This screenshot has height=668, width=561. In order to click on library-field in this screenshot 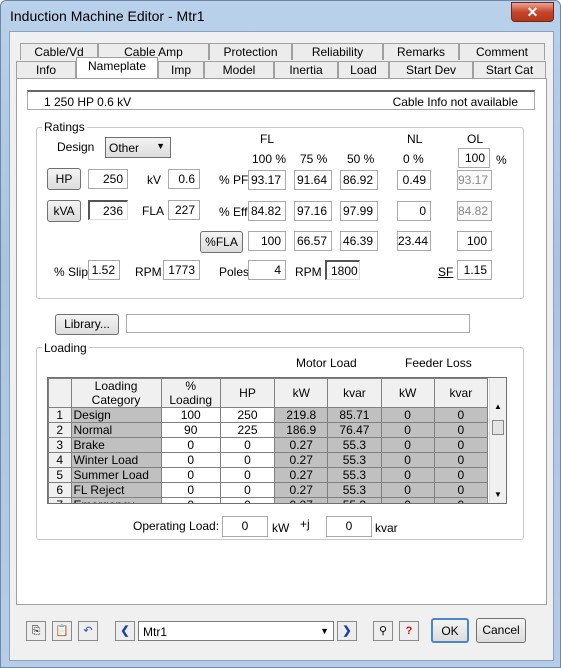, I will do `click(298, 323)`.